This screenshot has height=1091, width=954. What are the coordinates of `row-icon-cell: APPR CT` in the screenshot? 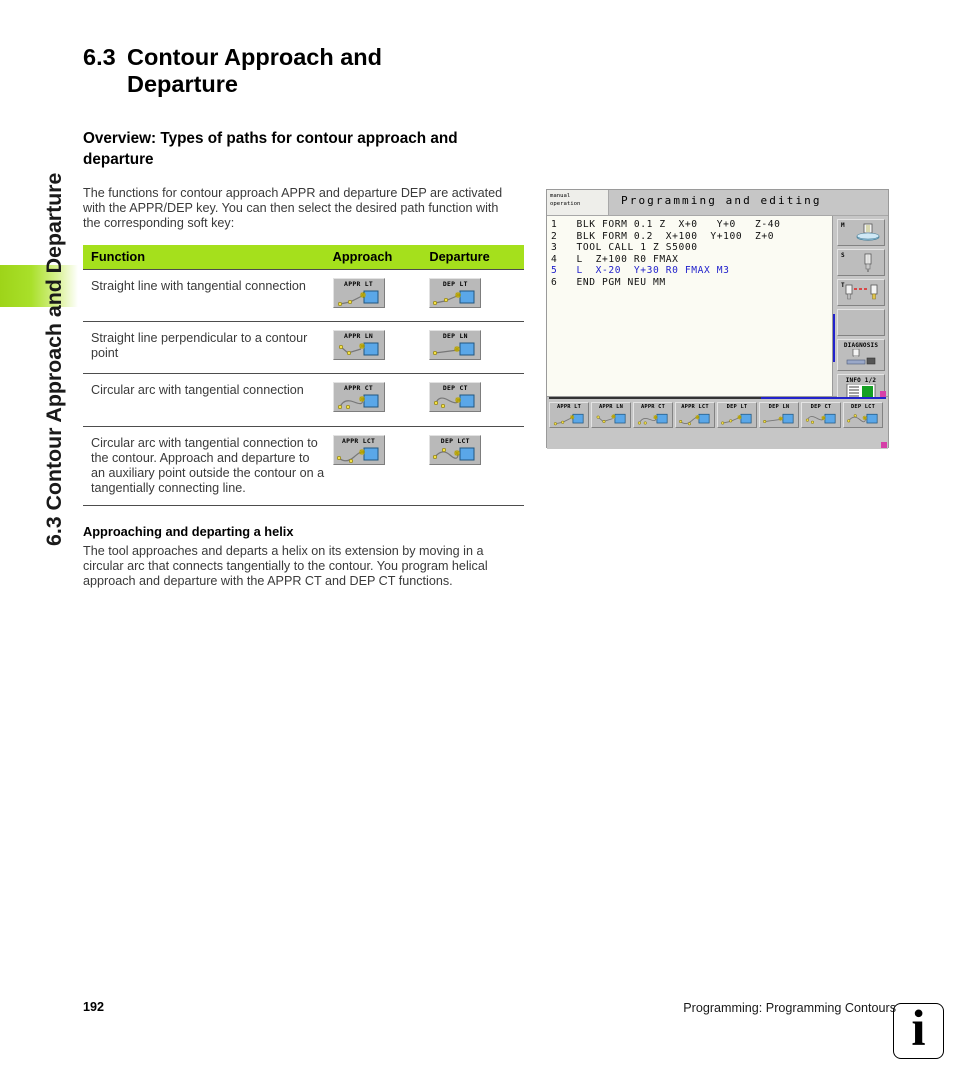 It's located at (377, 400).